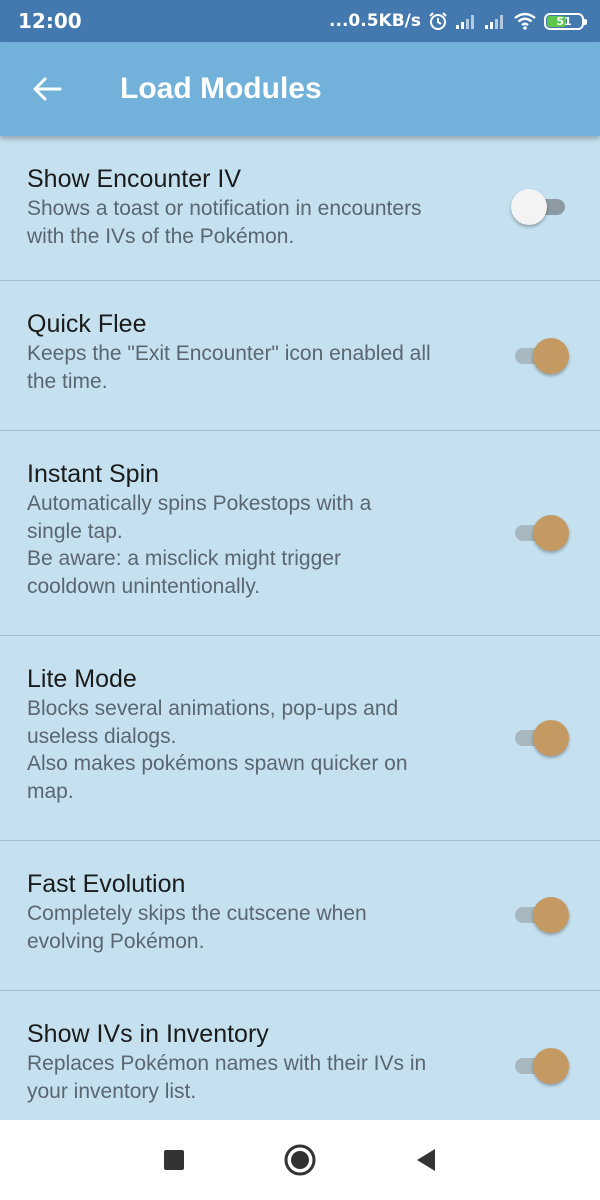  I want to click on arrow-left-icon, so click(47, 89).